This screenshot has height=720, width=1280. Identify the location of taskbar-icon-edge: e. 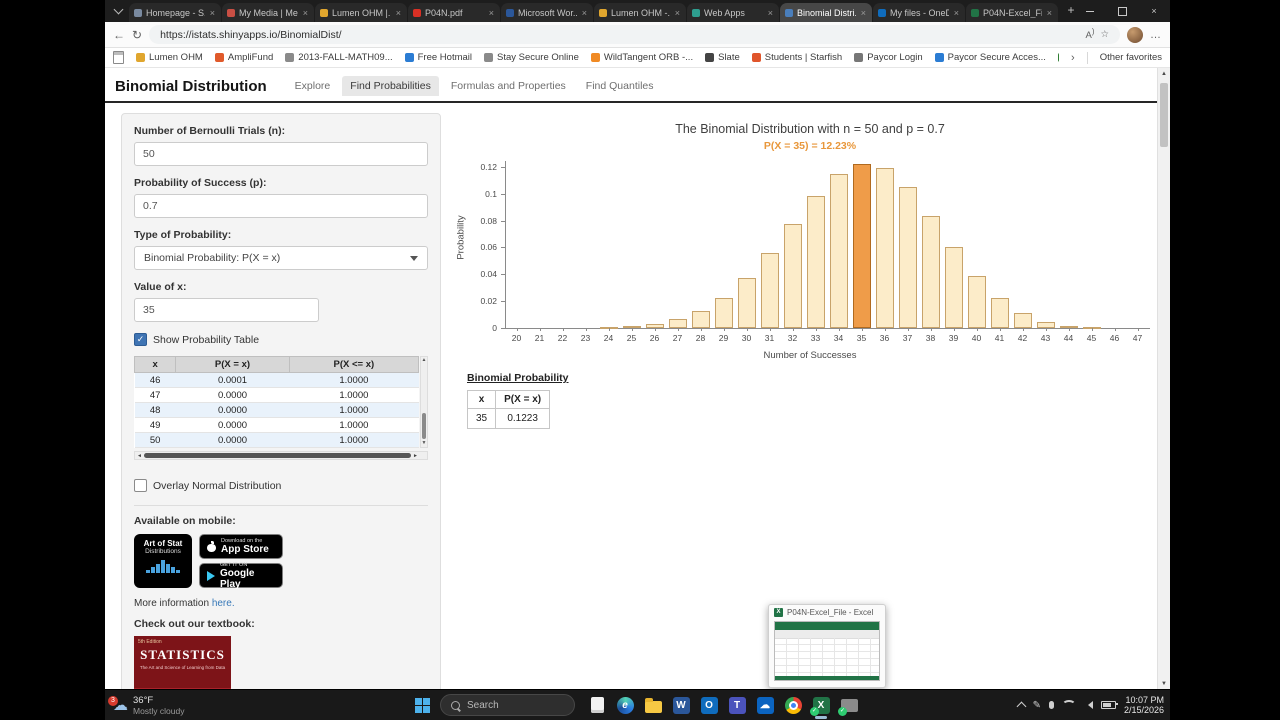
(625, 705).